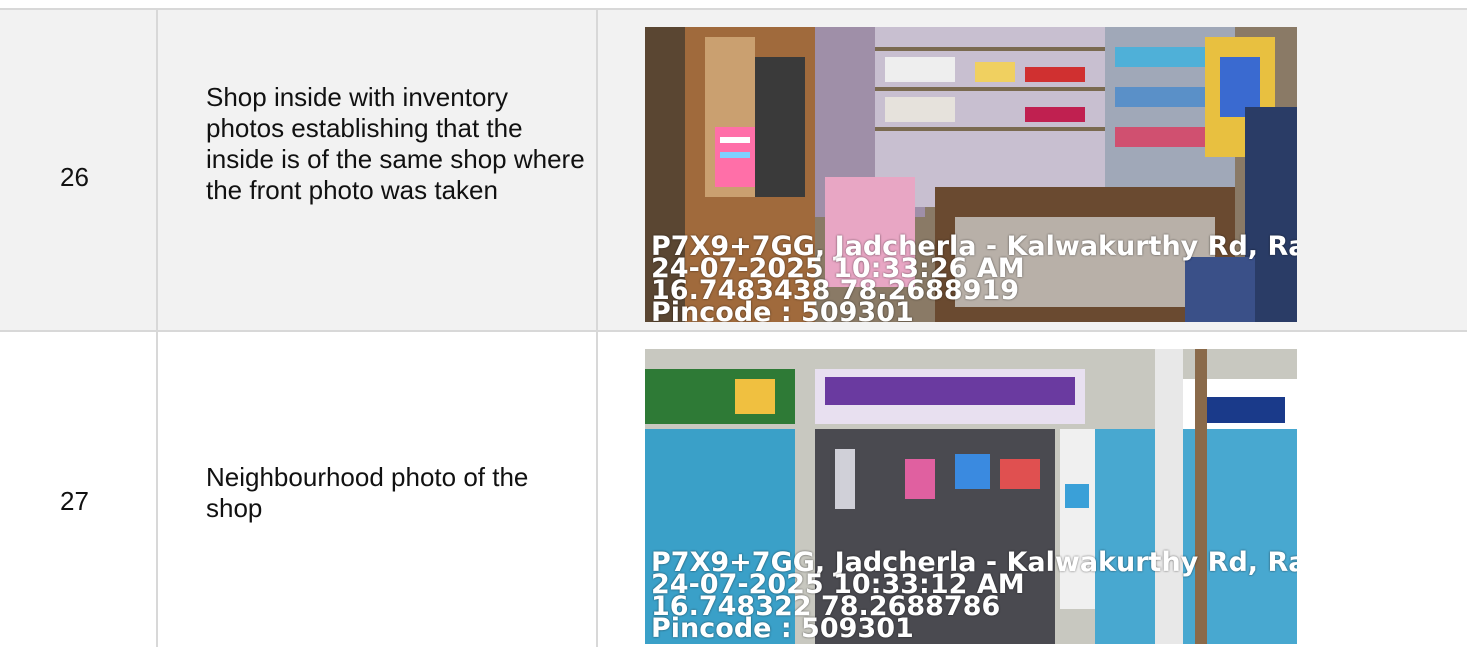  I want to click on row-description: Neighbourhood photo of the shop, so click(367, 492).